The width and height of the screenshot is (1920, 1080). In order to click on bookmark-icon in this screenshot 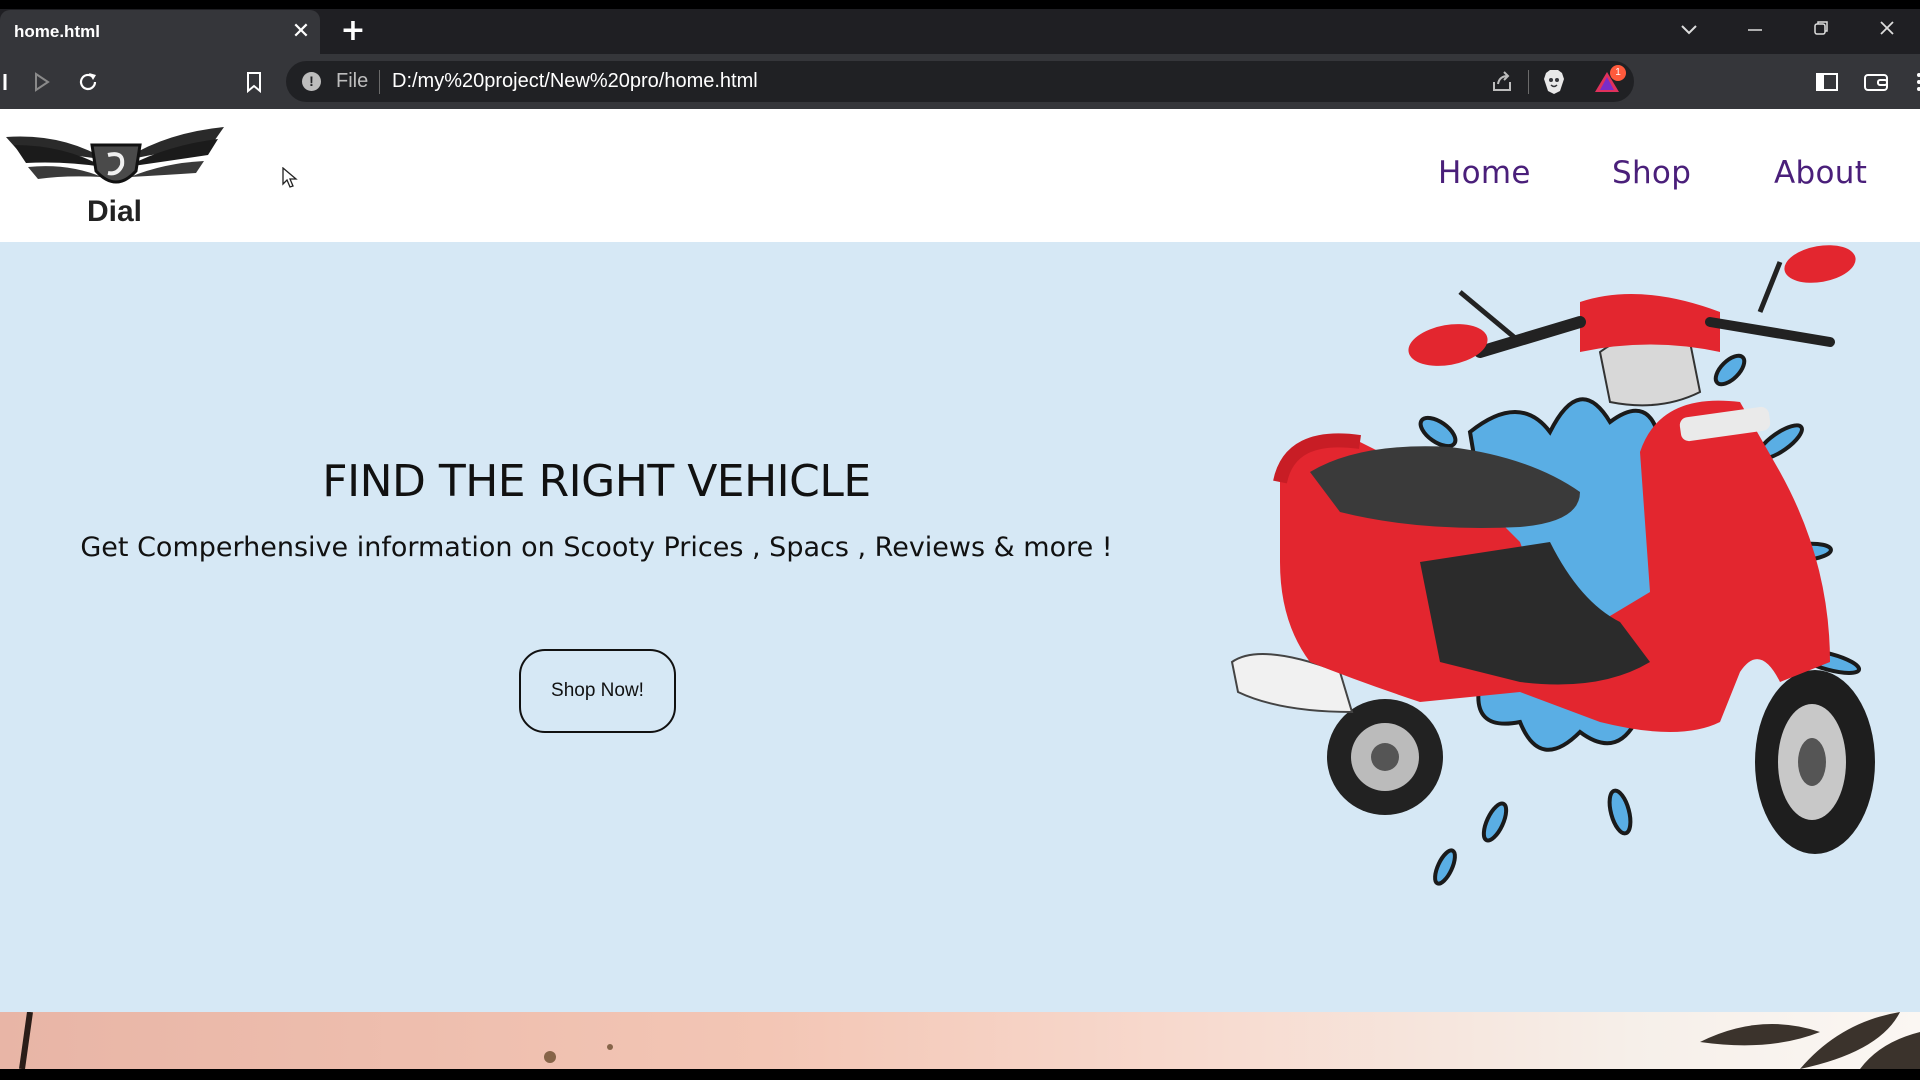, I will do `click(254, 82)`.